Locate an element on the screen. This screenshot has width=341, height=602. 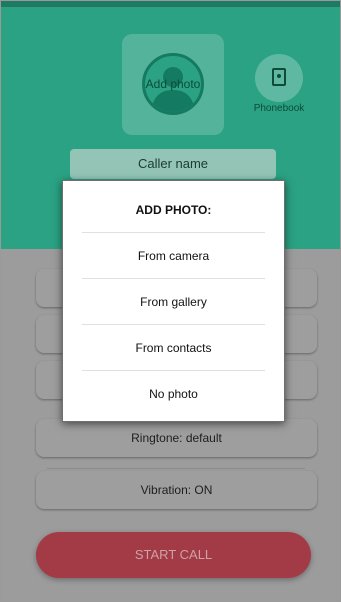
status-strip is located at coordinates (170, 4).